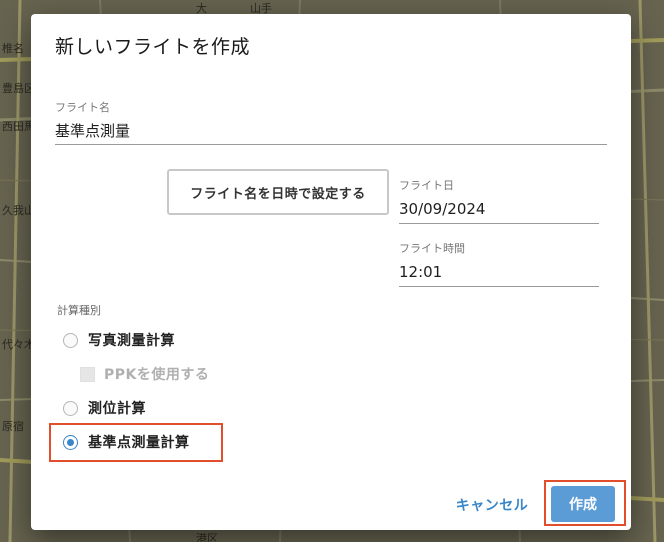 The height and width of the screenshot is (542, 664). Describe the element at coordinates (426, 185) in the screenshot. I see `flight-date-label: フライト日` at that location.